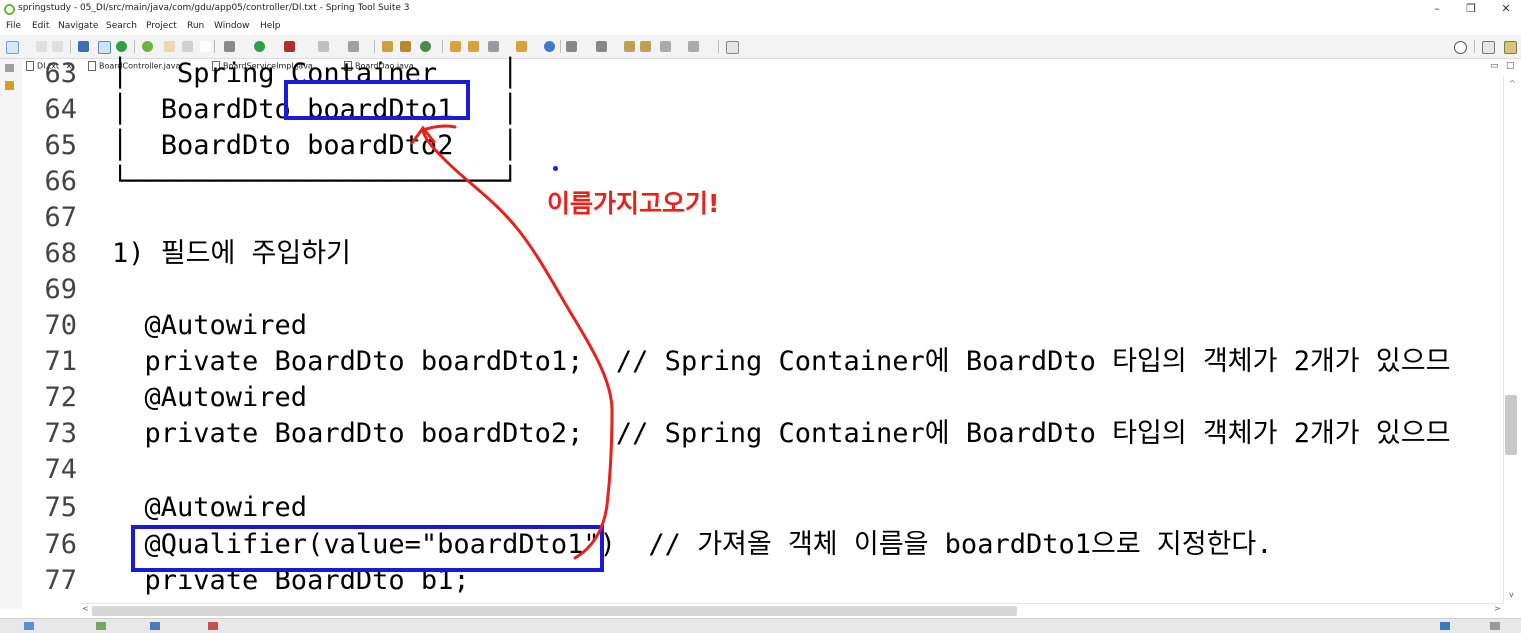 The width and height of the screenshot is (1521, 633). I want to click on scroll-up-icon: ^, so click(1512, 83).